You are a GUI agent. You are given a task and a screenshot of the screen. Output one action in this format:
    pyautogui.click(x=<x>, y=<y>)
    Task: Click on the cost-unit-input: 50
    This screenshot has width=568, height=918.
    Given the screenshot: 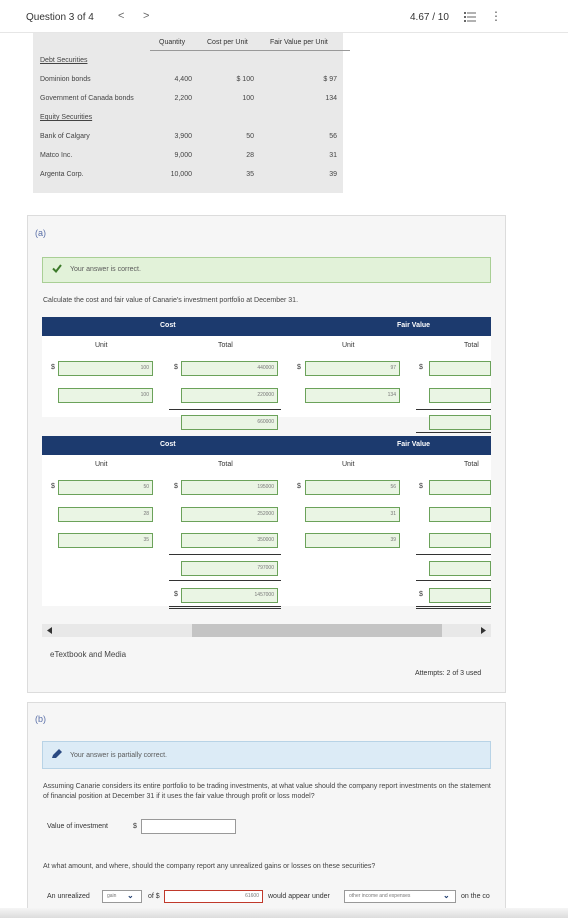 What is the action you would take?
    pyautogui.click(x=105, y=487)
    